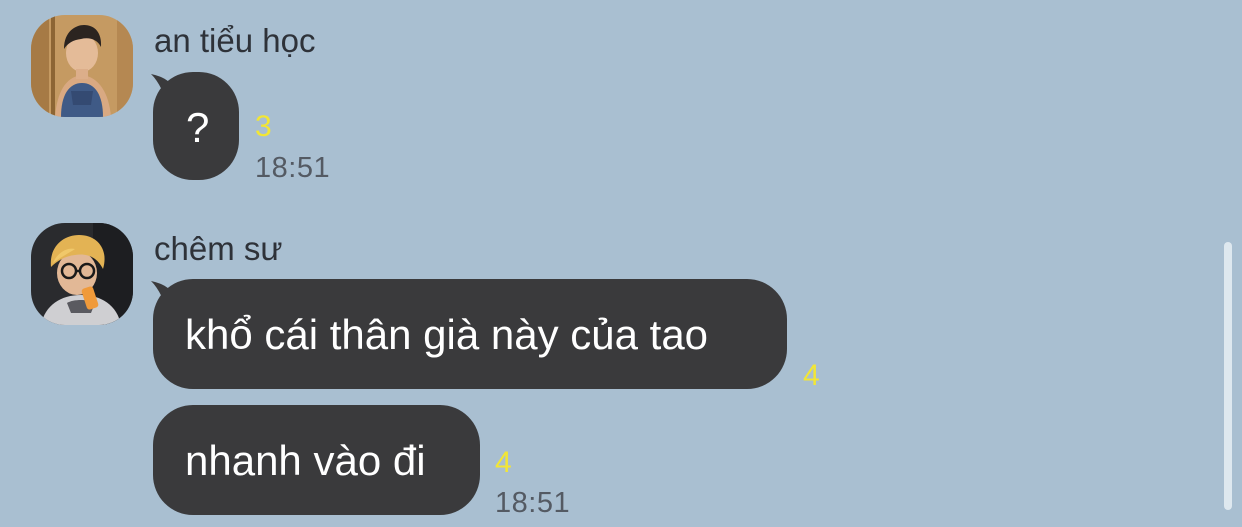  I want to click on message-text: ?, so click(198, 127).